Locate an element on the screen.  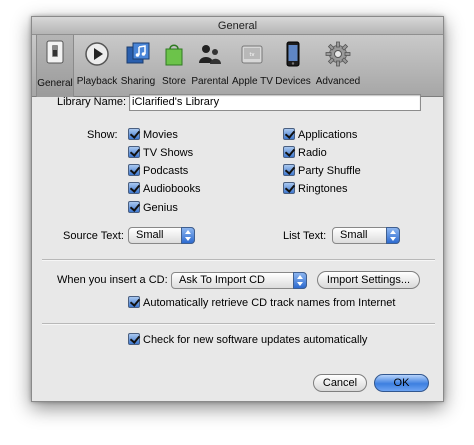
ringtones-label: Ringtones is located at coordinates (323, 189).